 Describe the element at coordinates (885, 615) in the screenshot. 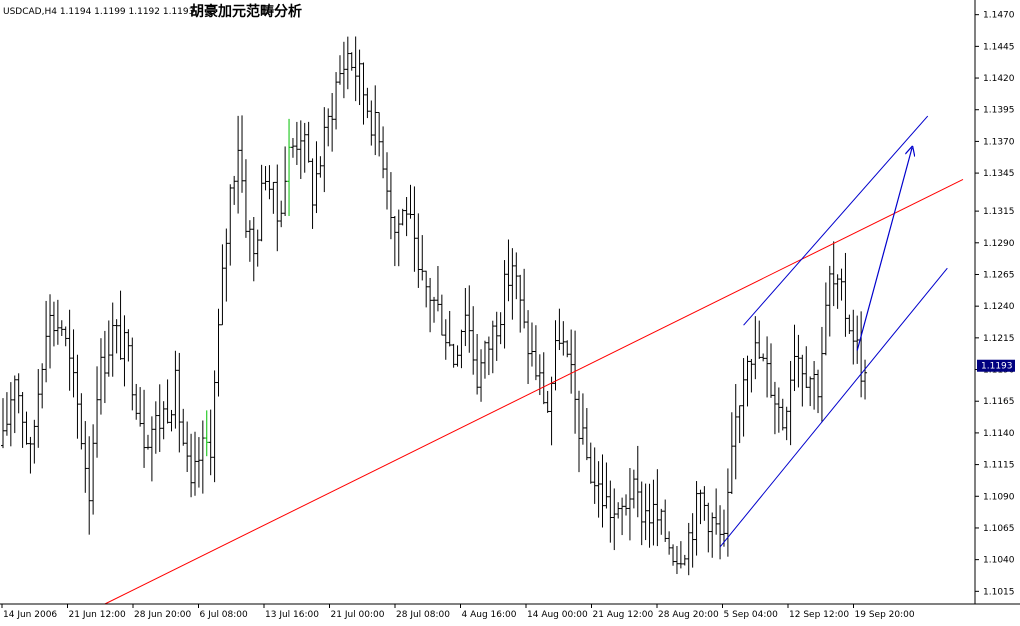

I see `time-tick-label: 19 Sep 20:00` at that location.